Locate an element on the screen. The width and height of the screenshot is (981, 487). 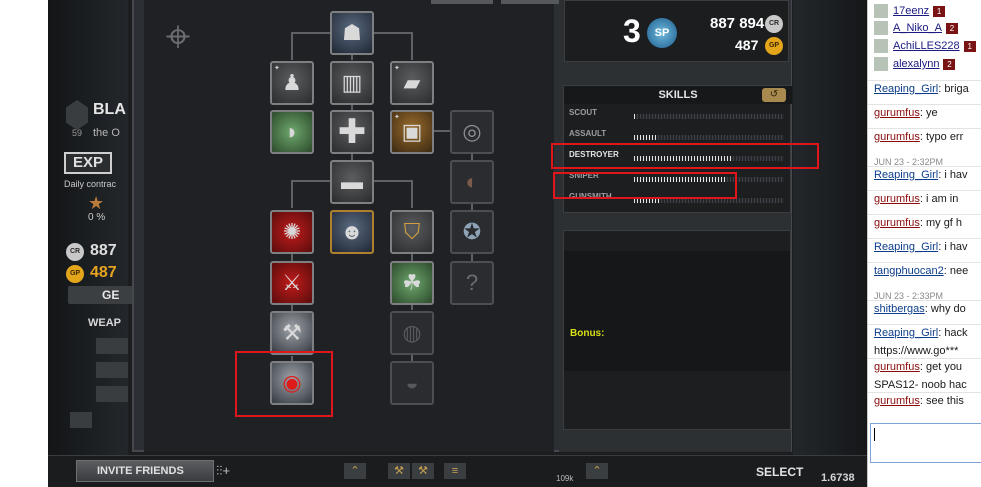
skill-node-portrait: ☻ is located at coordinates (352, 232).